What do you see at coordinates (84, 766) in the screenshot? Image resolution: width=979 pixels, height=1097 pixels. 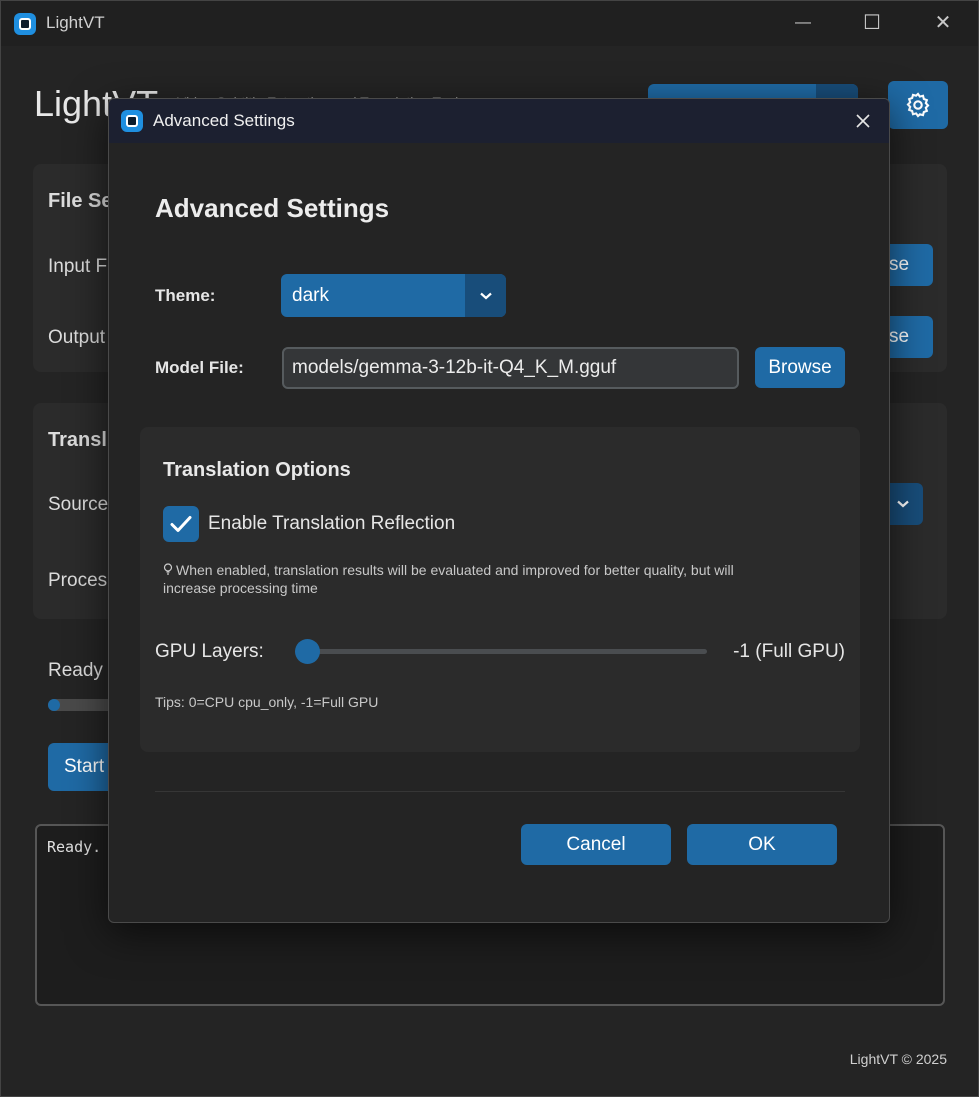 I see `start-button-label: Start` at bounding box center [84, 766].